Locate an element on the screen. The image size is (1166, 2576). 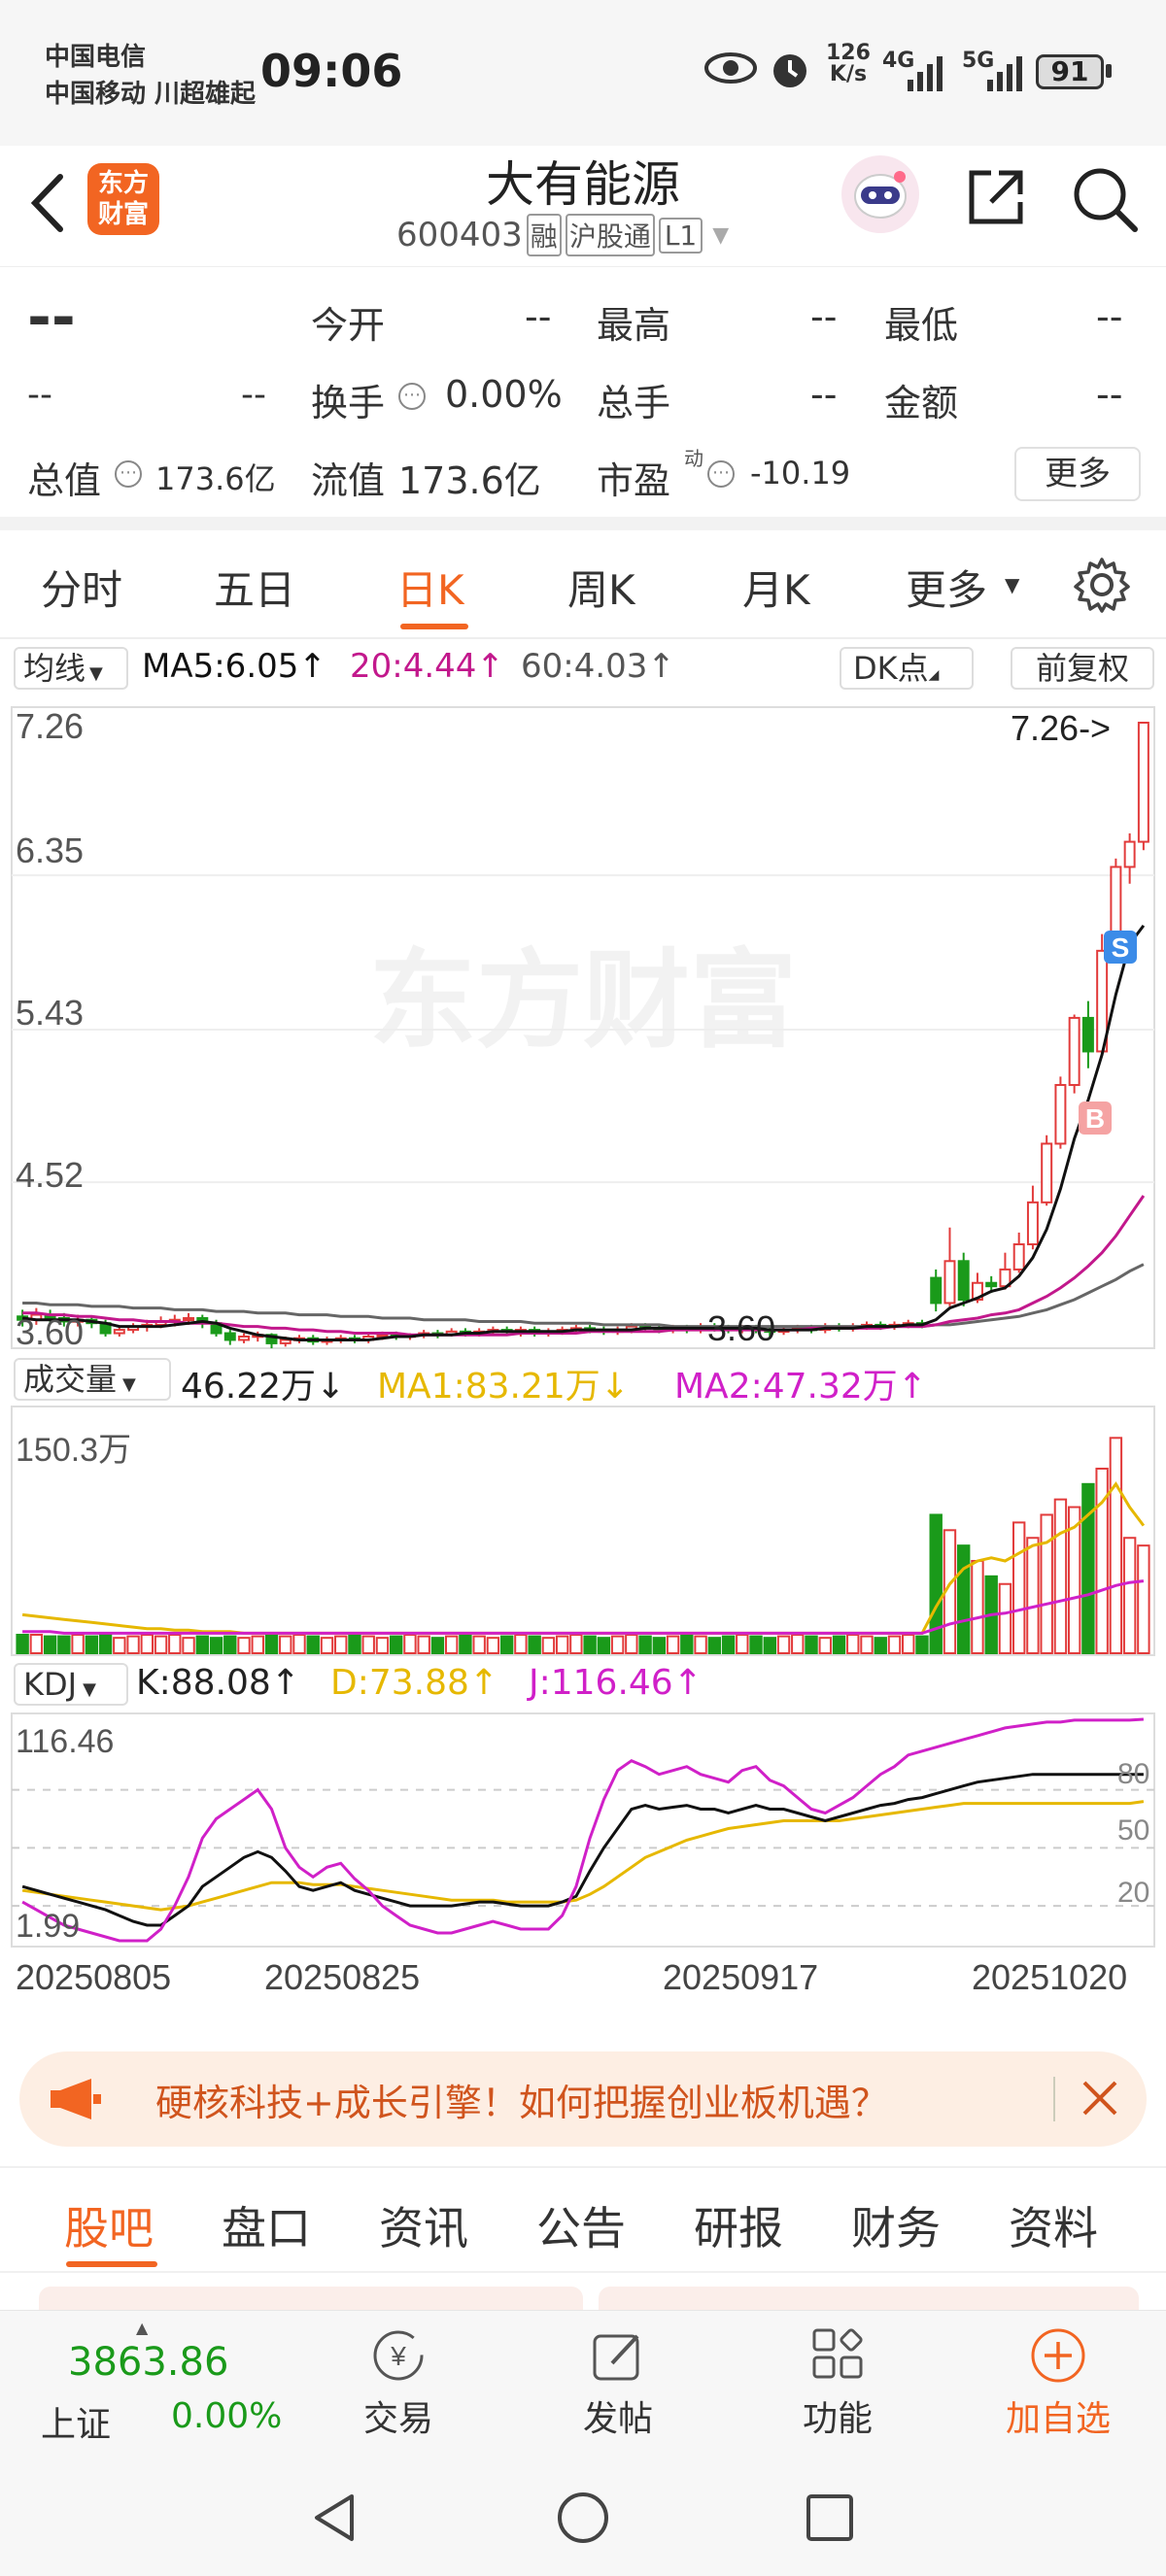
trade-icon: ¥ is located at coordinates (398, 2355).